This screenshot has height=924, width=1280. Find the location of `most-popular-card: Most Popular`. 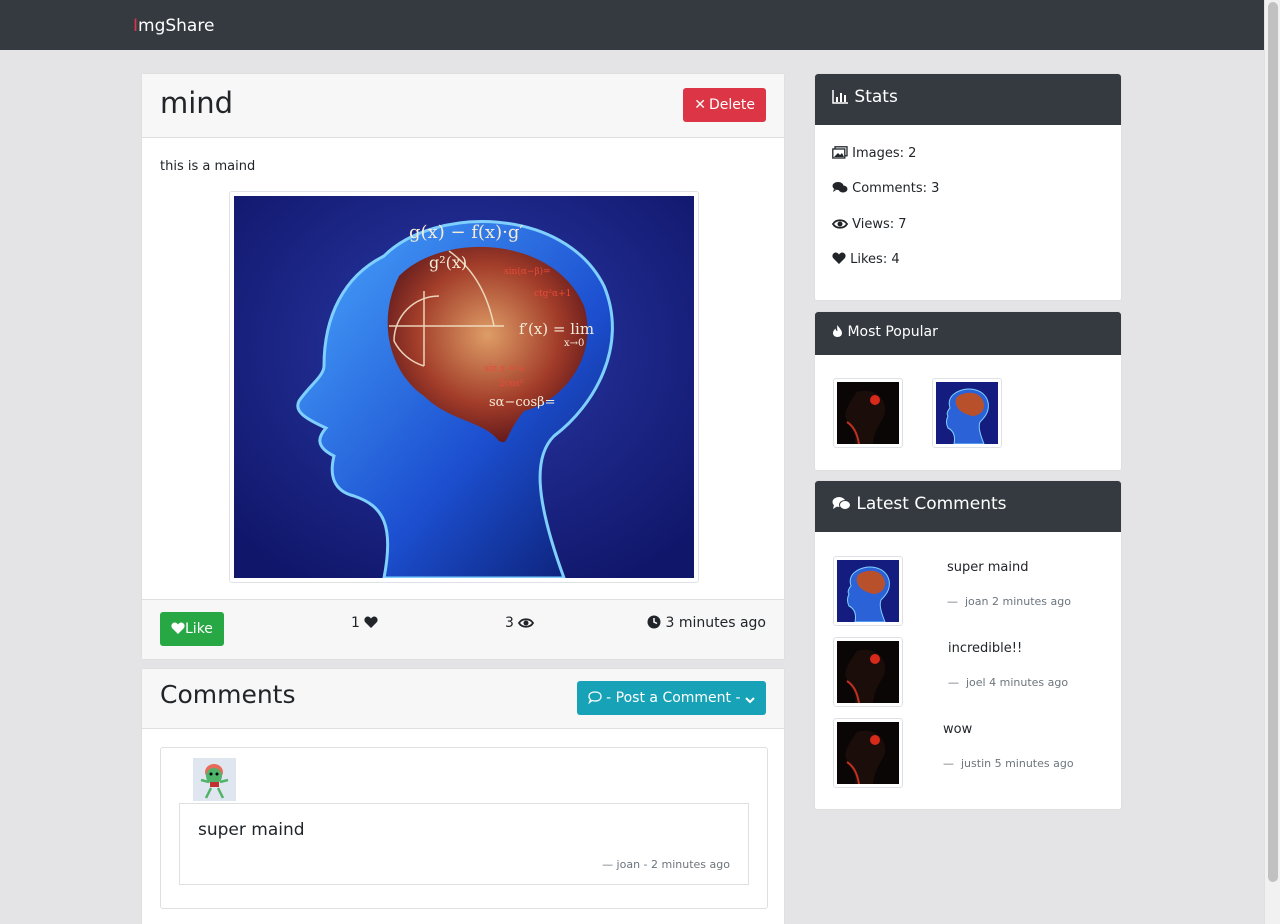

most-popular-card: Most Popular is located at coordinates (968, 391).